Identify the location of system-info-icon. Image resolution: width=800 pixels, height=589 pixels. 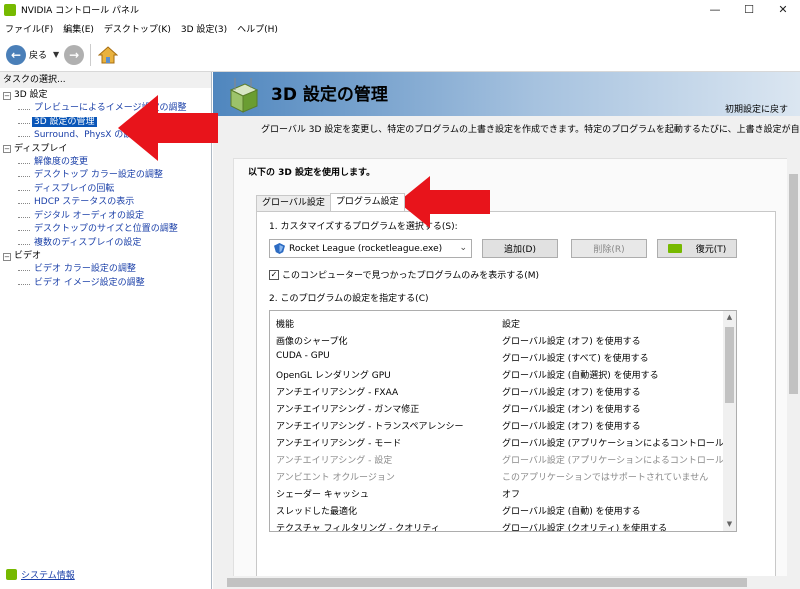
(11, 574).